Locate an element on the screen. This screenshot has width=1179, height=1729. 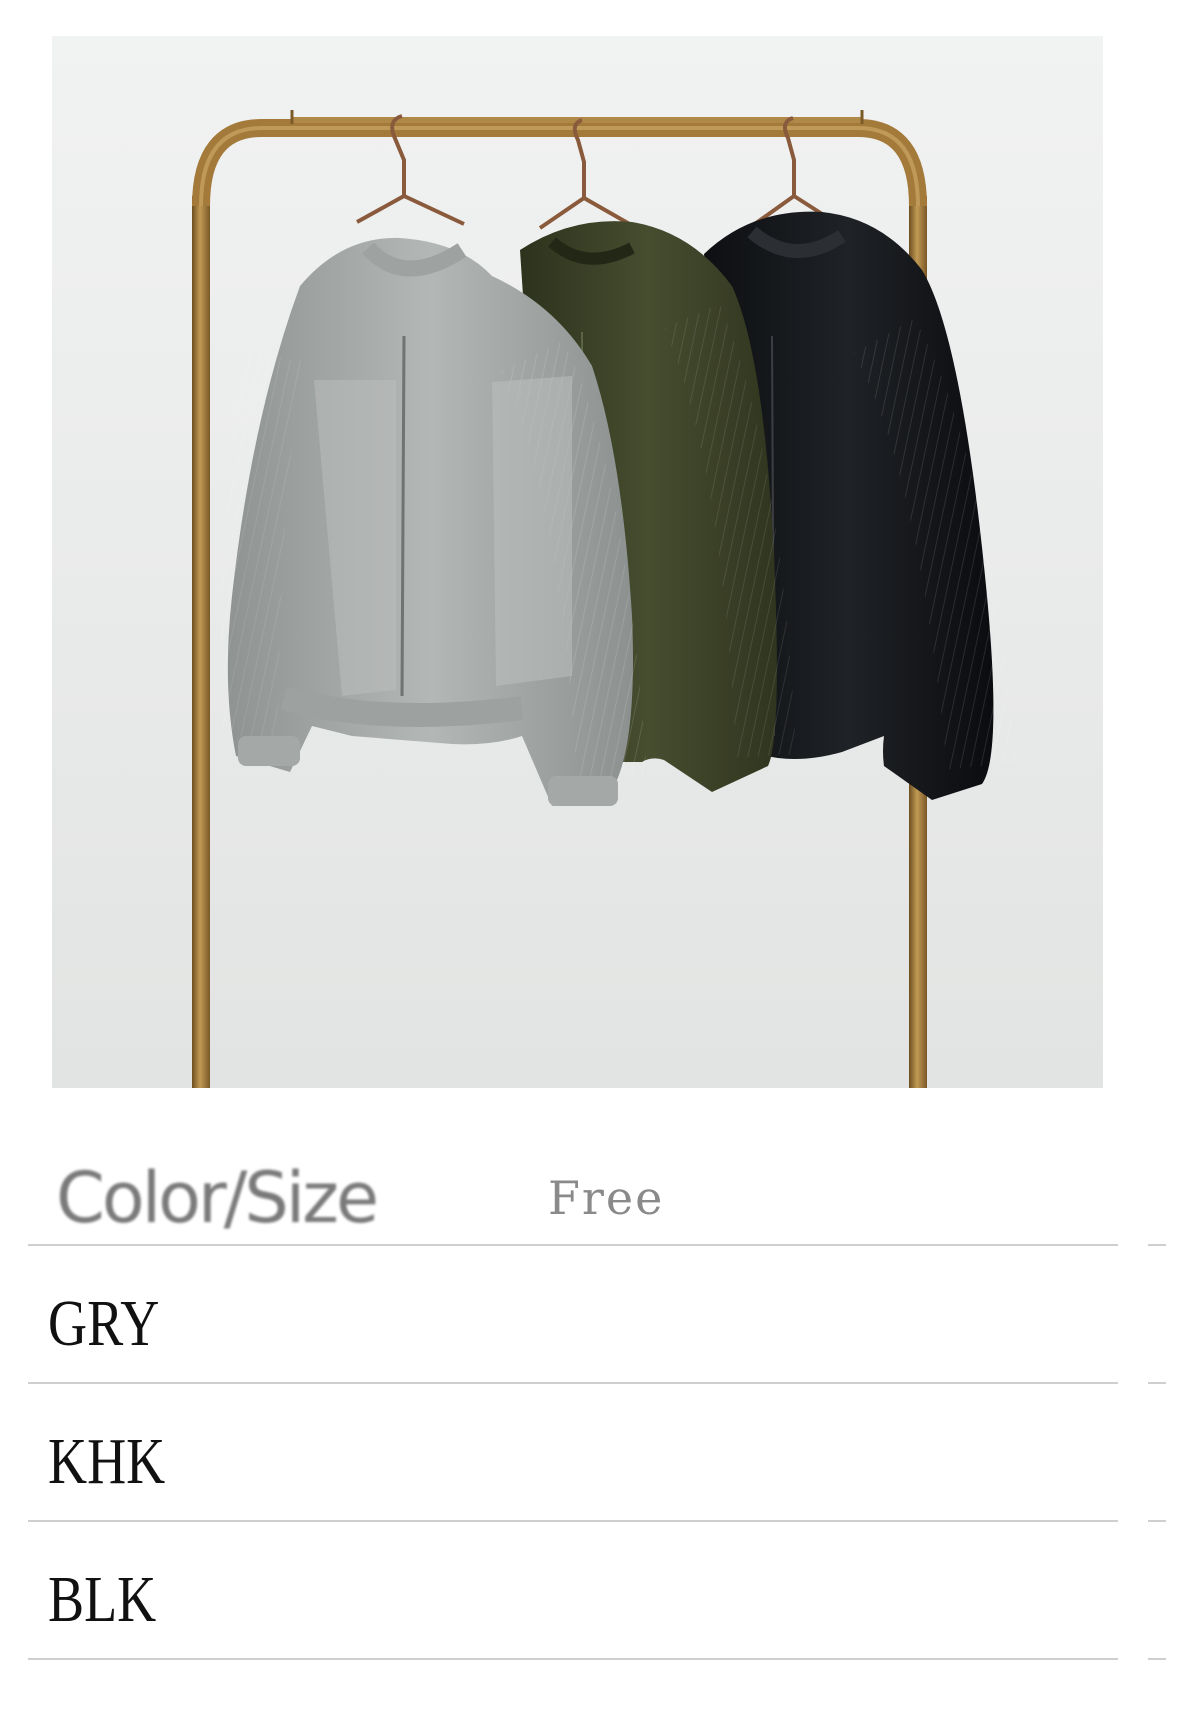
table-row: BLK is located at coordinates (597, 1591).